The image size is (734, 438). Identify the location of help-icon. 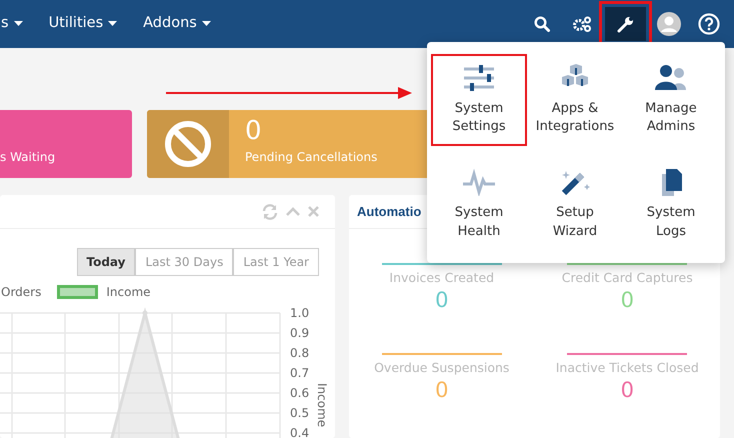
(709, 24).